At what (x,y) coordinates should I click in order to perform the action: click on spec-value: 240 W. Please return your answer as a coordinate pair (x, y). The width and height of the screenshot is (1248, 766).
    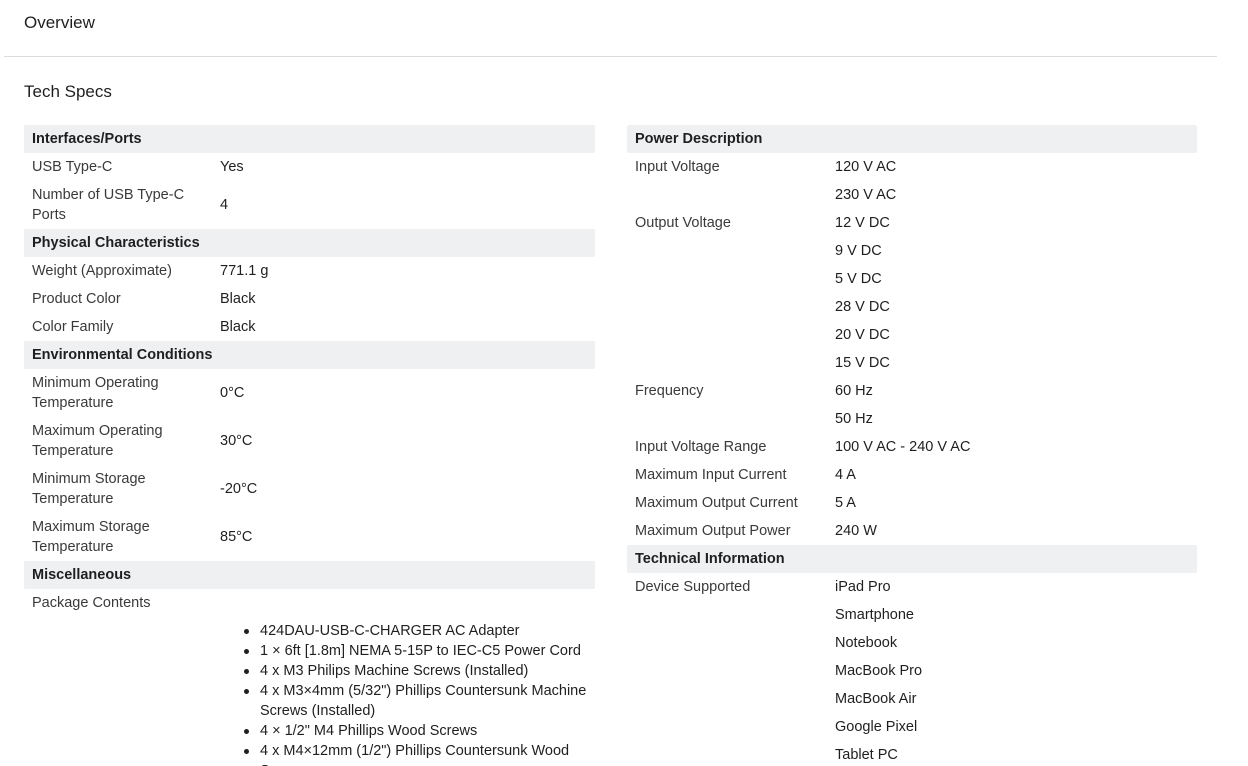
    Looking at the image, I should click on (856, 531).